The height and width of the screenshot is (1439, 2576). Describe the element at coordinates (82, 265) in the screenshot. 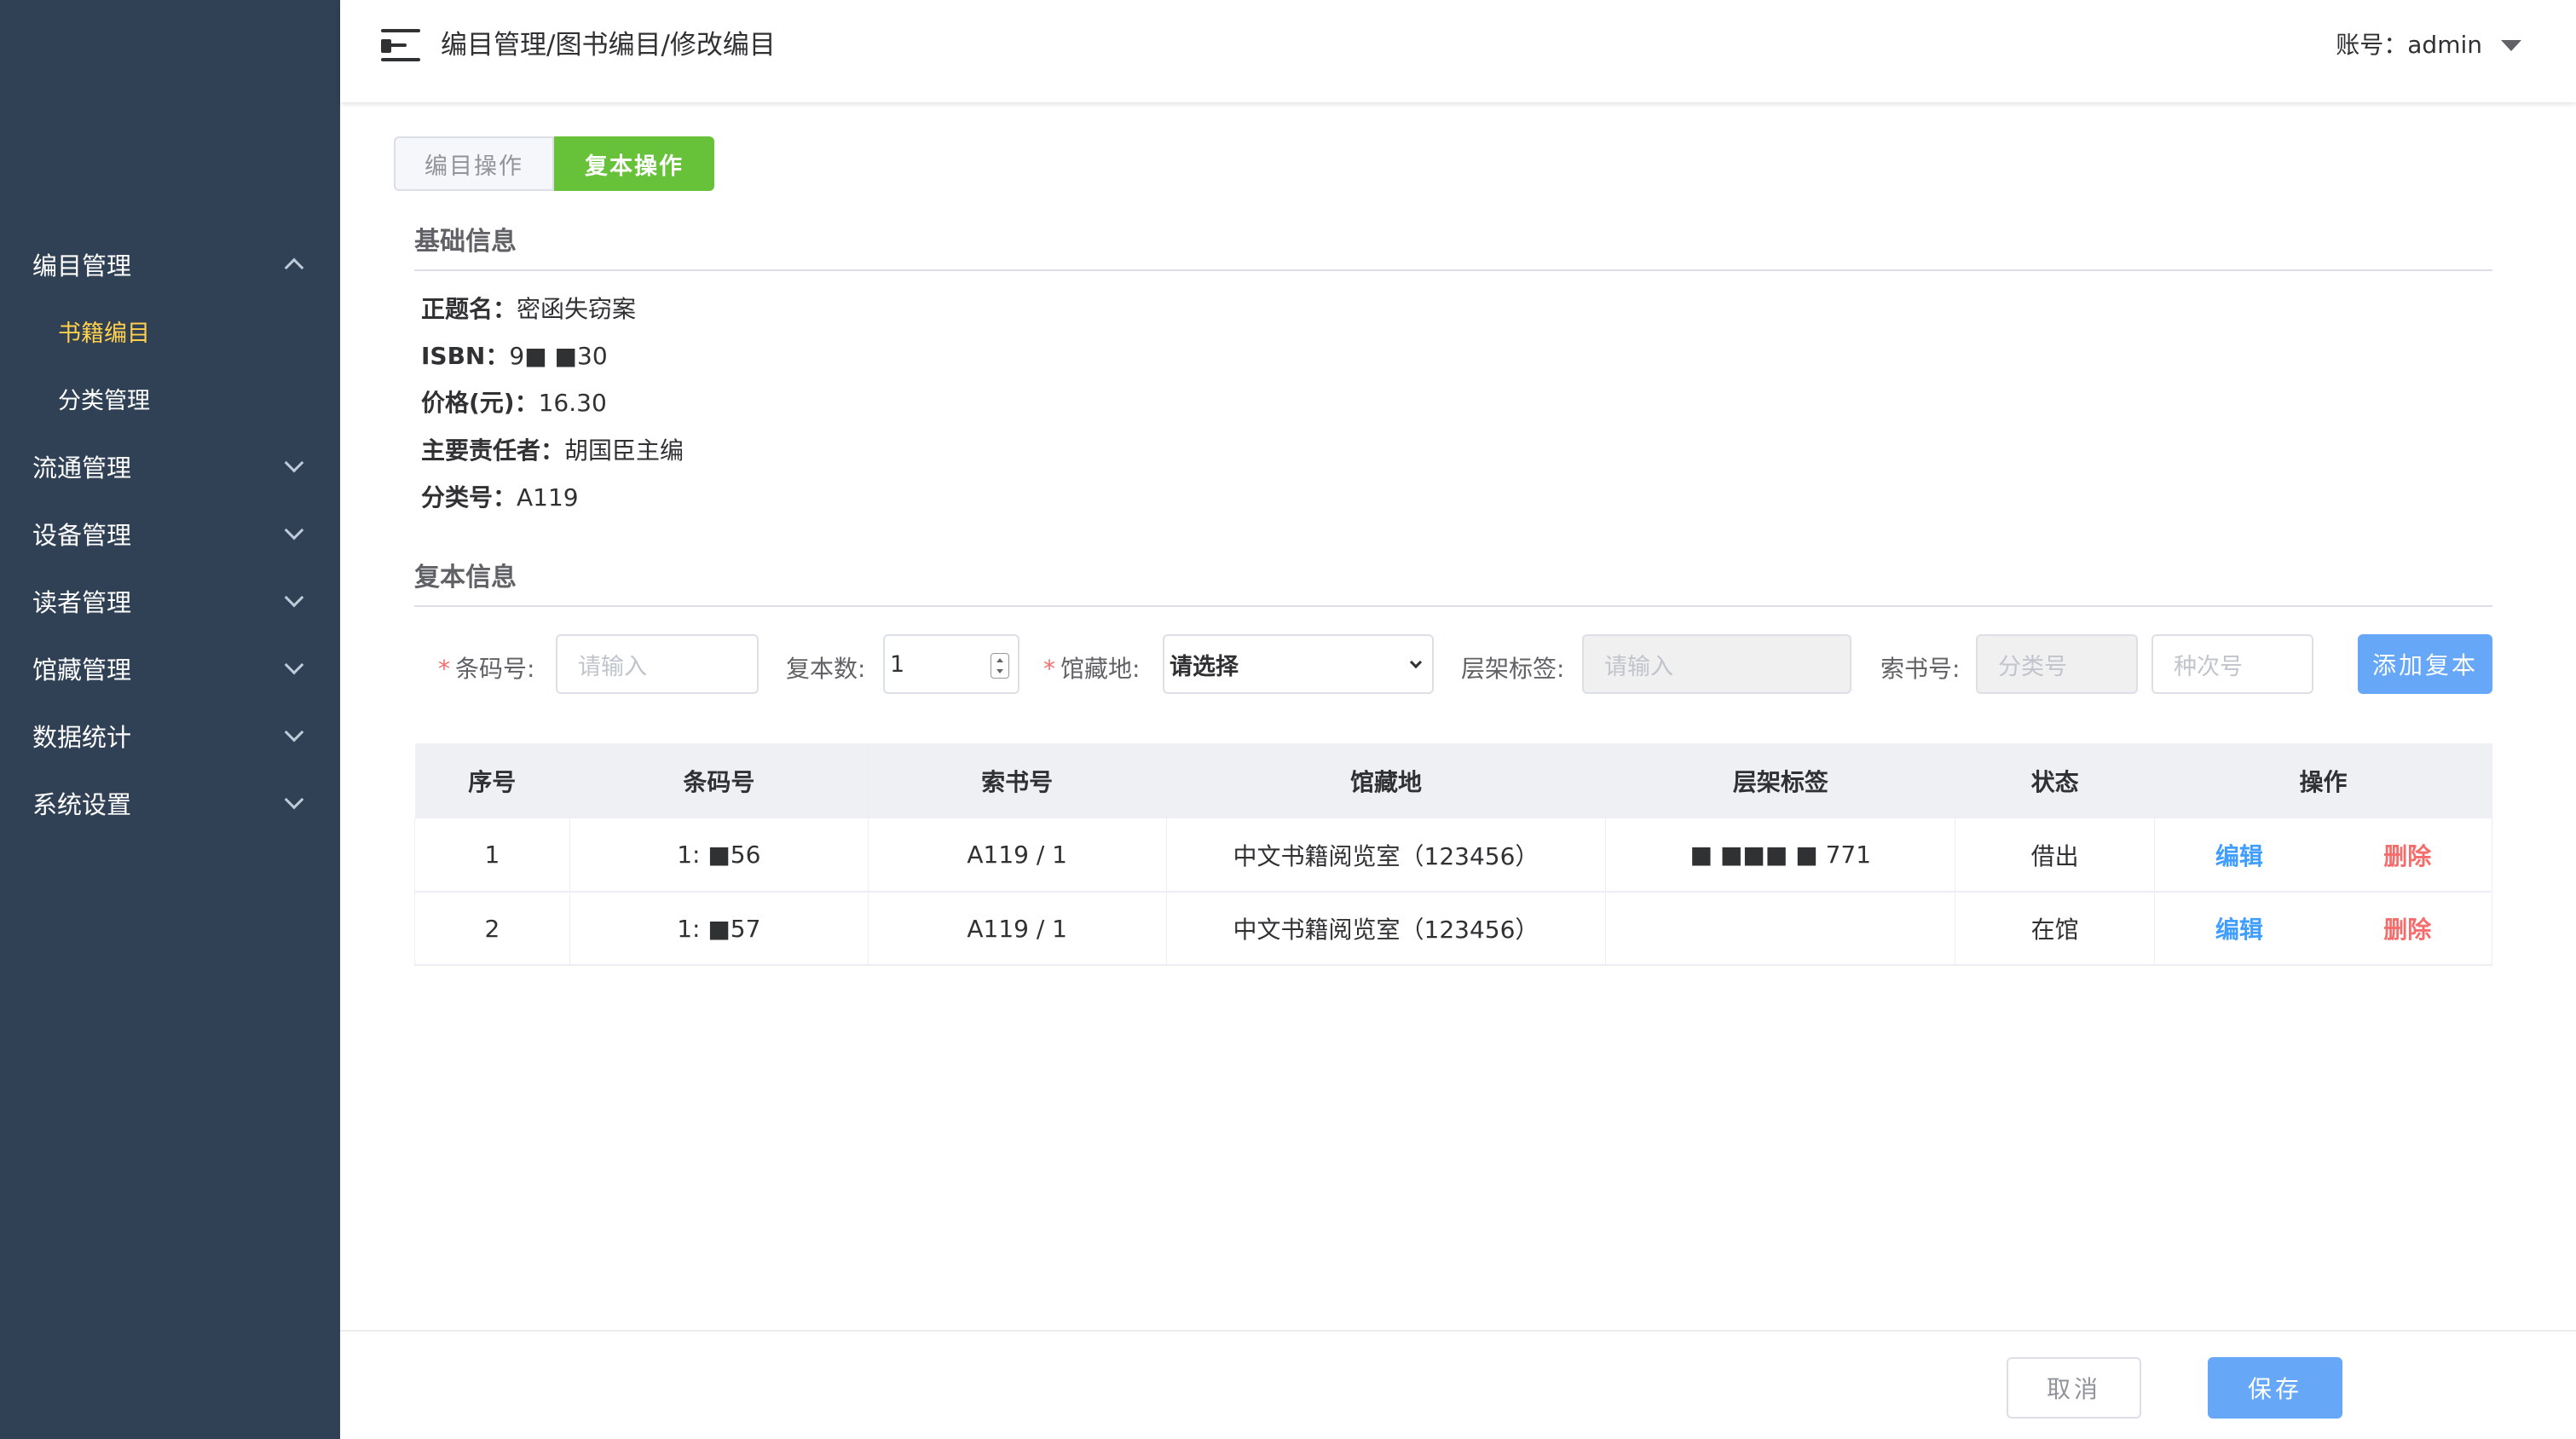

I see `sidebar-item-label: 编目管理` at that location.